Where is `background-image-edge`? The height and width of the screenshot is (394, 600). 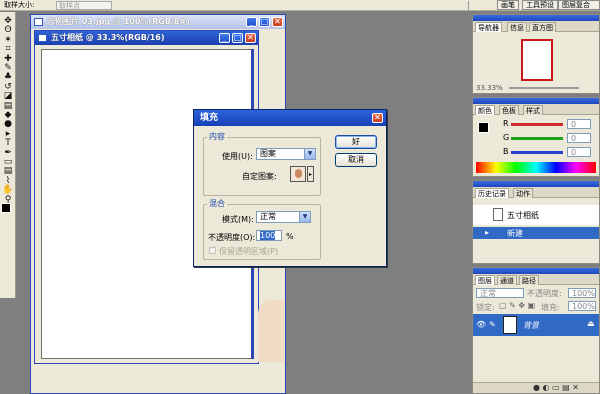 background-image-edge is located at coordinates (271, 331).